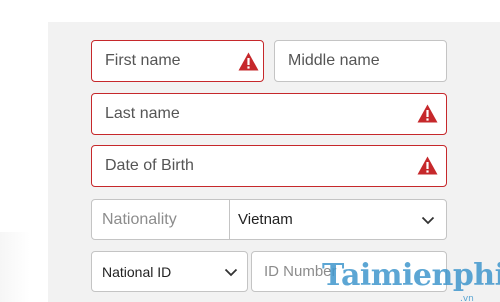 This screenshot has width=500, height=302. I want to click on id-type-selected-value: National ID, so click(137, 272).